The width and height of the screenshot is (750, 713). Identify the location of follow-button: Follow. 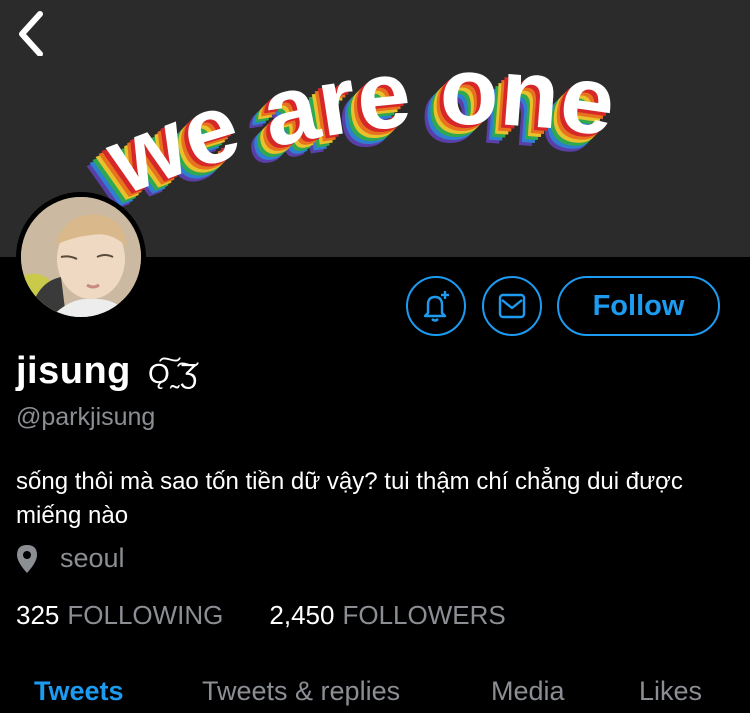
(638, 306).